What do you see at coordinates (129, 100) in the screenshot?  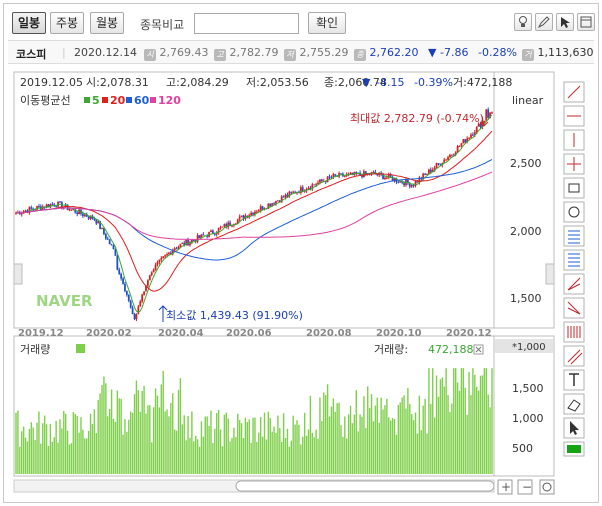 I see `ma60-swatch` at bounding box center [129, 100].